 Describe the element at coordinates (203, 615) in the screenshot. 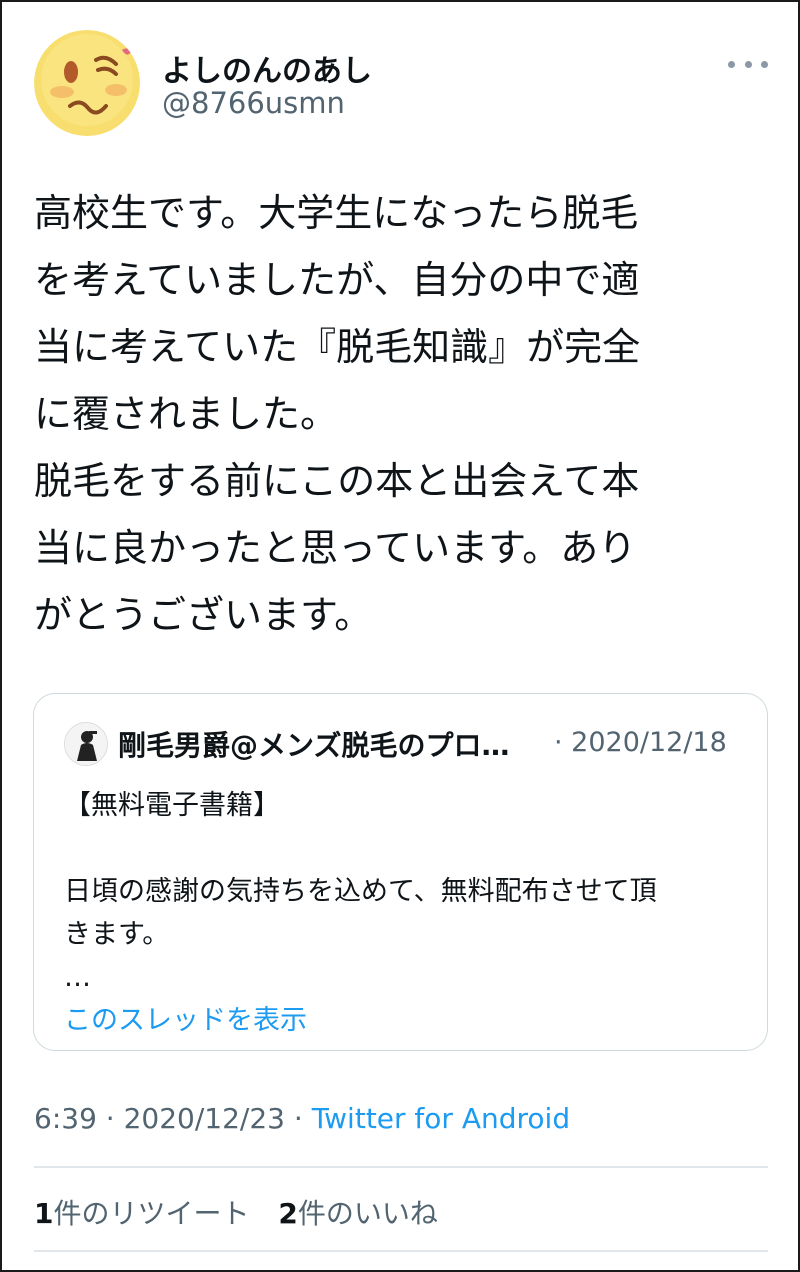

I see `tweet-text-line: がとうございます。` at that location.